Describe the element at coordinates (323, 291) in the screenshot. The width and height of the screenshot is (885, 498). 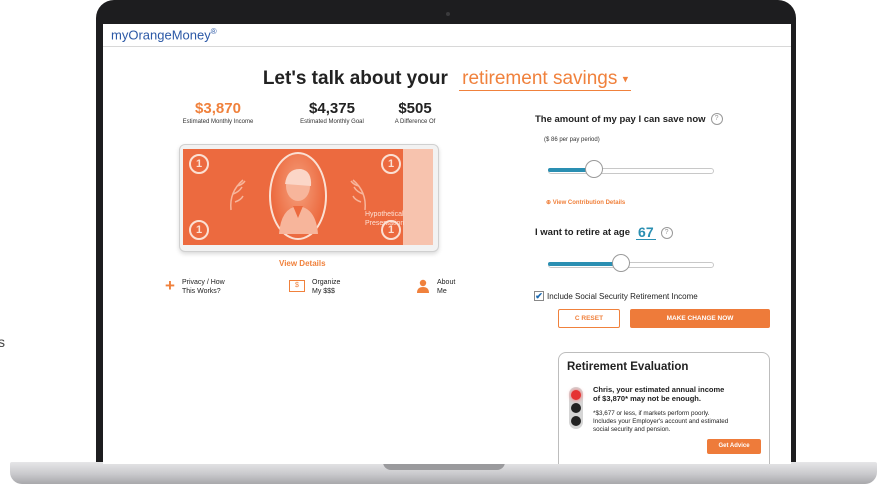
I see `organize-label: My $$$` at that location.